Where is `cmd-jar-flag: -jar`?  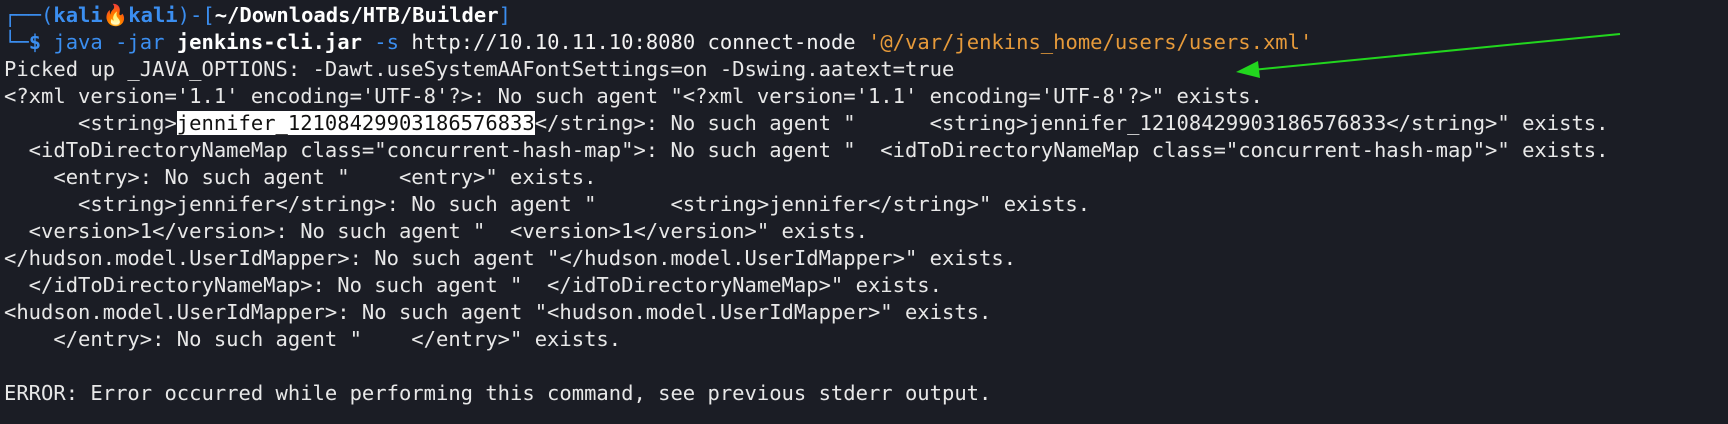 cmd-jar-flag: -jar is located at coordinates (140, 42).